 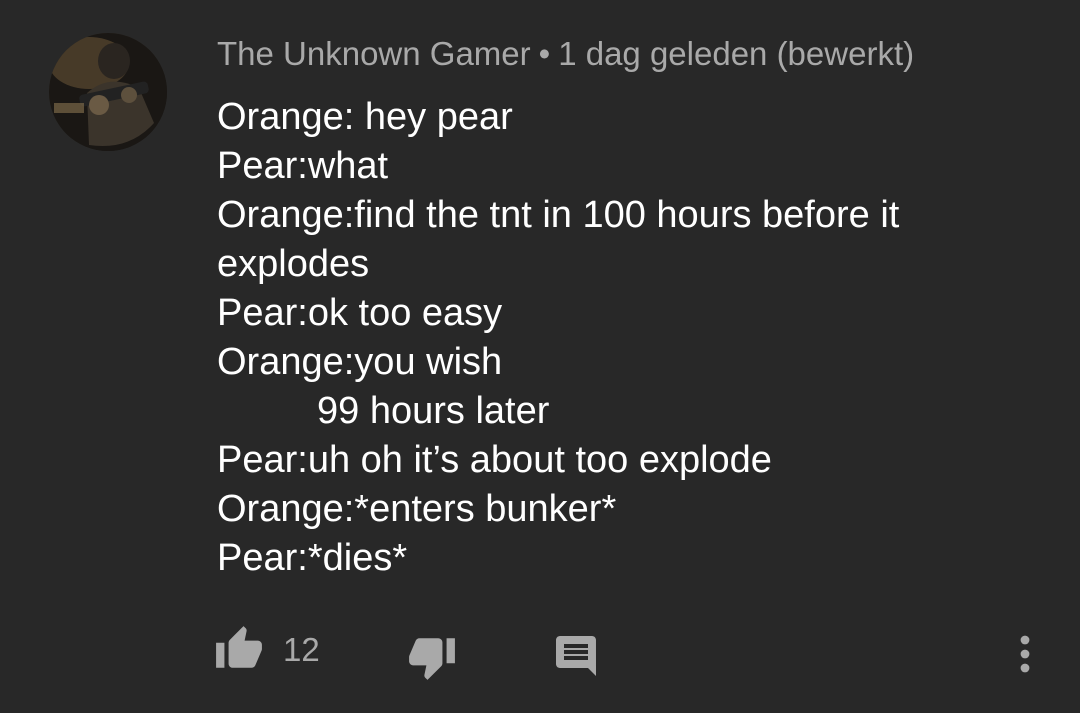 I want to click on thumbs-down-icon, so click(x=432, y=659).